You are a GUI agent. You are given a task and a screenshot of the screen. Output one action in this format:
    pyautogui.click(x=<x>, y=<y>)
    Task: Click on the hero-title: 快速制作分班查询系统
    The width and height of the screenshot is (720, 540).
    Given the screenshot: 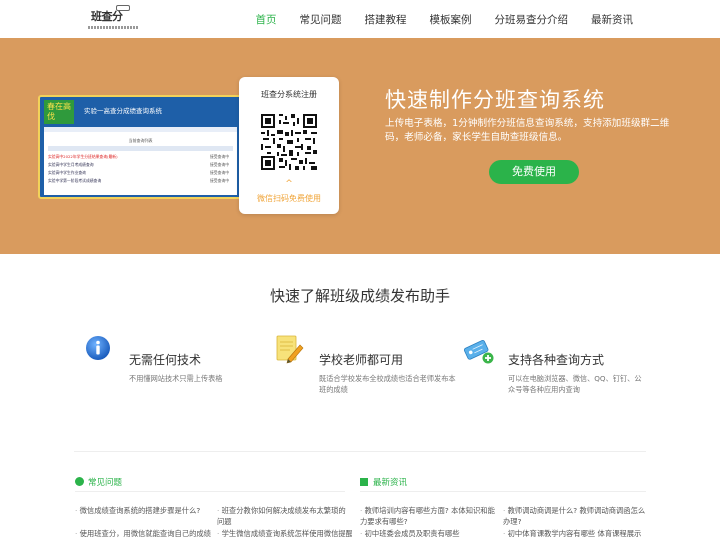 What is the action you would take?
    pyautogui.click(x=495, y=100)
    